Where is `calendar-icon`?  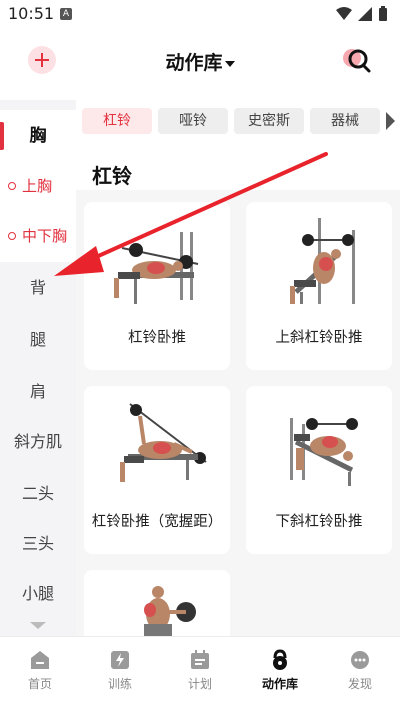 calendar-icon is located at coordinates (200, 659).